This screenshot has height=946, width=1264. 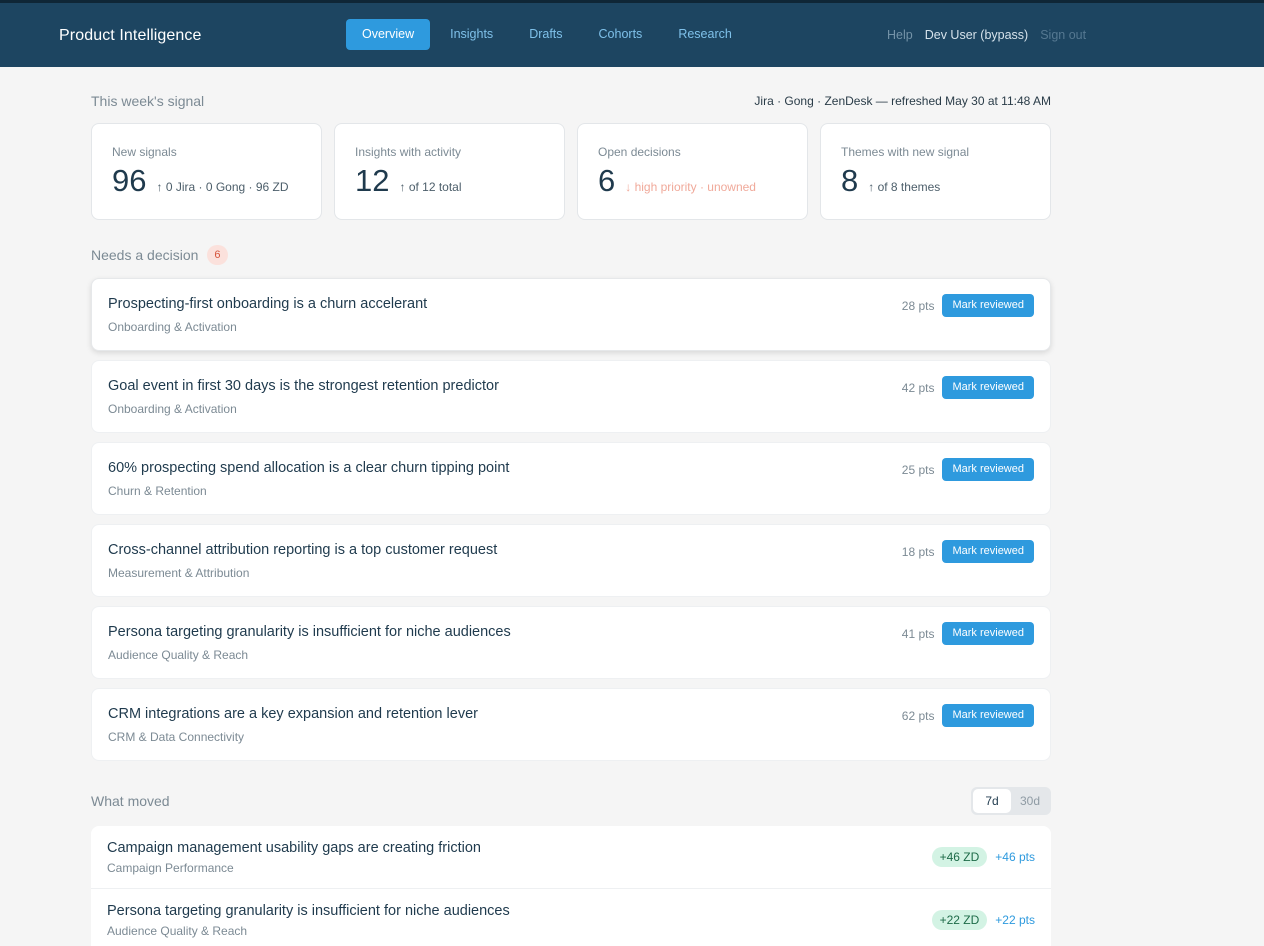 What do you see at coordinates (690, 187) in the screenshot?
I see `stat-subtext: ↓ high priority · unowned` at bounding box center [690, 187].